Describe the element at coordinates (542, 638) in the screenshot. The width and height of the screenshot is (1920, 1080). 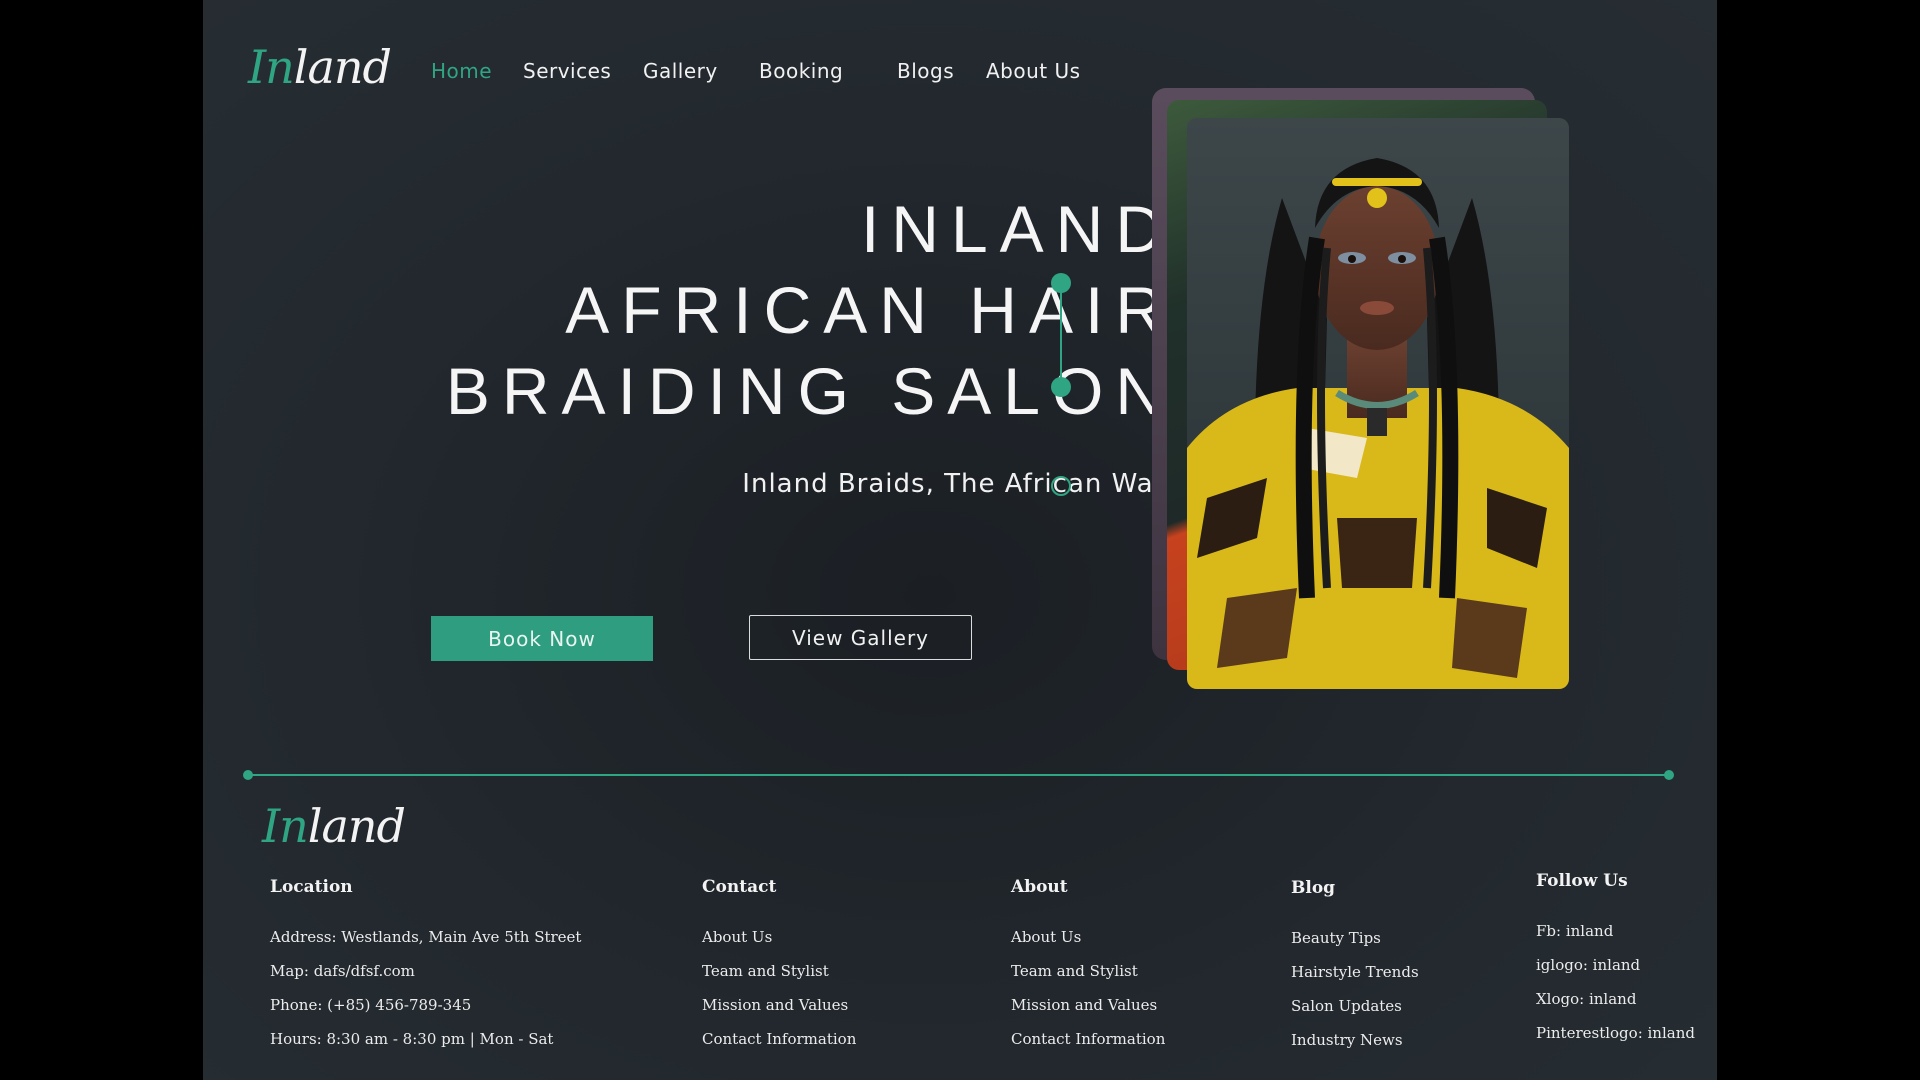
I see `book-now-button: Book Now` at that location.